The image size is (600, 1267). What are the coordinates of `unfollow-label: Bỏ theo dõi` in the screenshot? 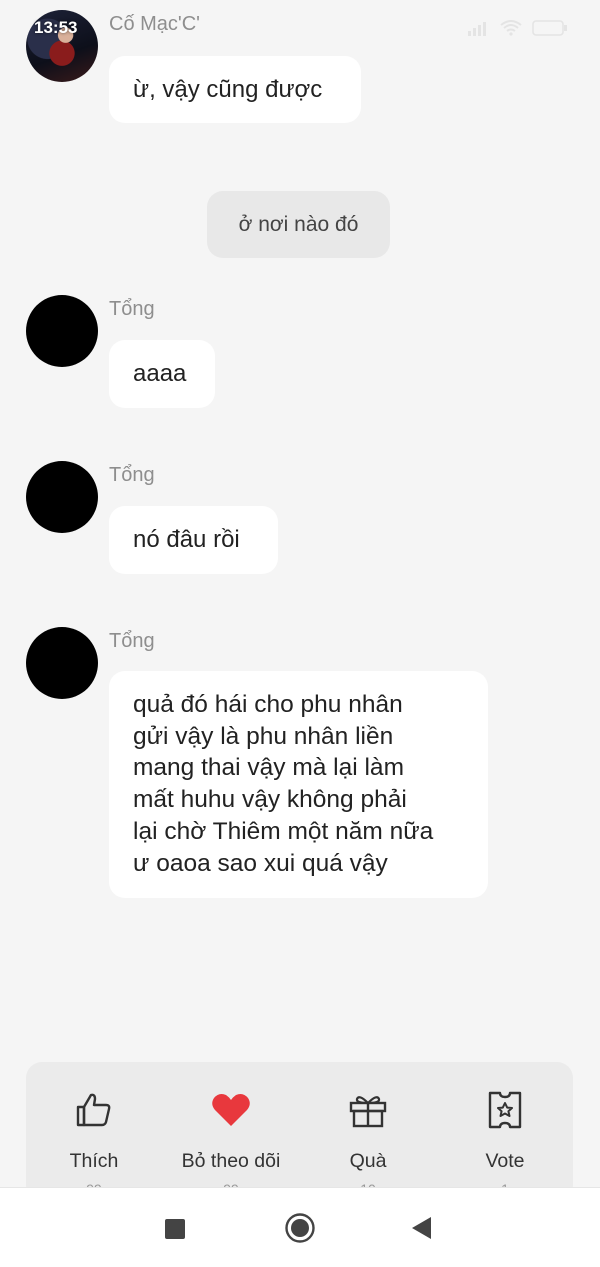 It's located at (231, 1161).